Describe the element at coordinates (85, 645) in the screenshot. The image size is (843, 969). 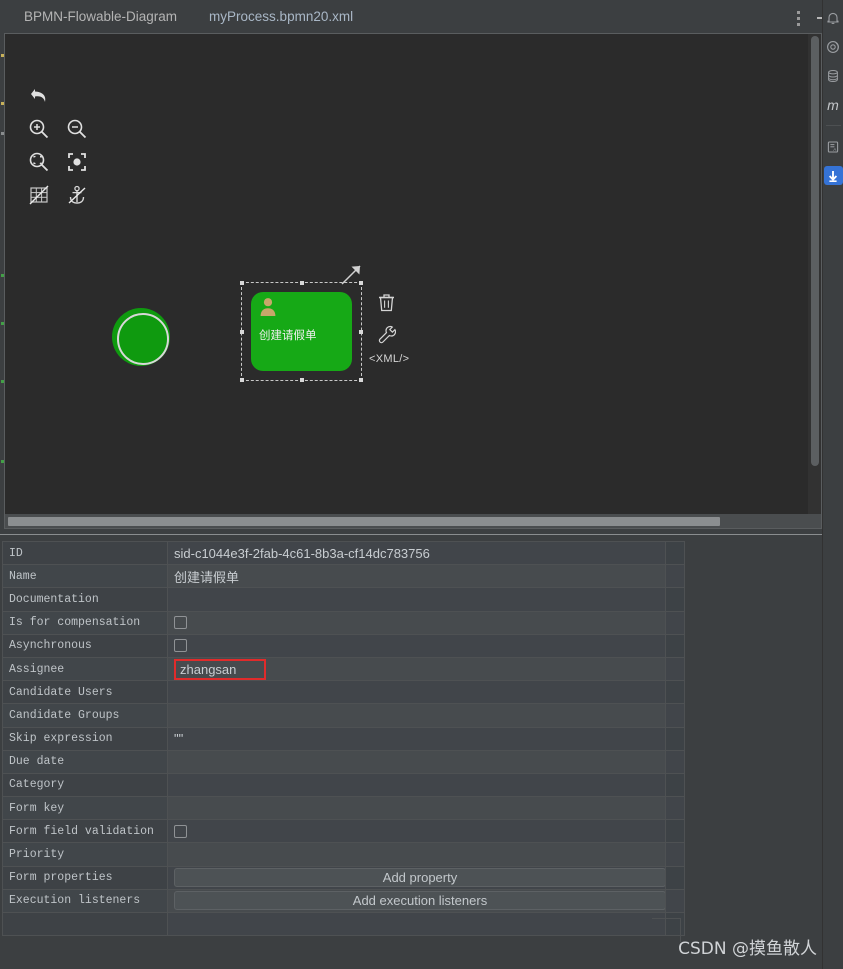
I see `property-key: Asynchronous` at that location.